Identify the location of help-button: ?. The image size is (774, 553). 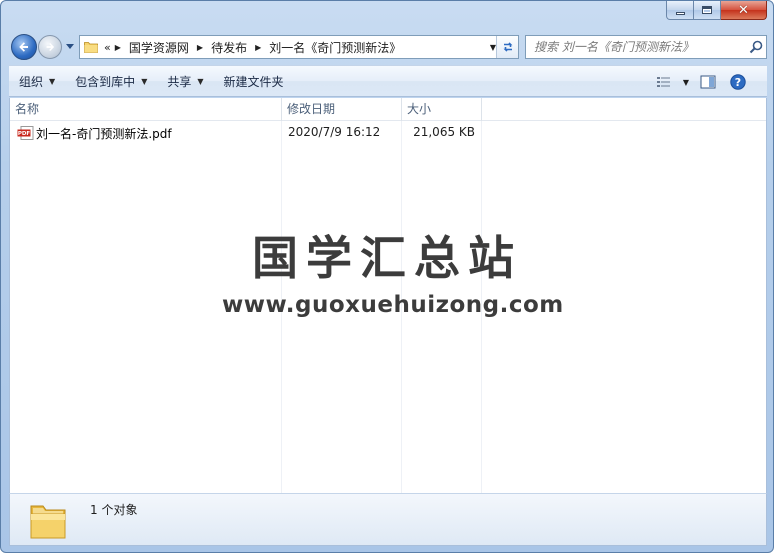
(738, 82).